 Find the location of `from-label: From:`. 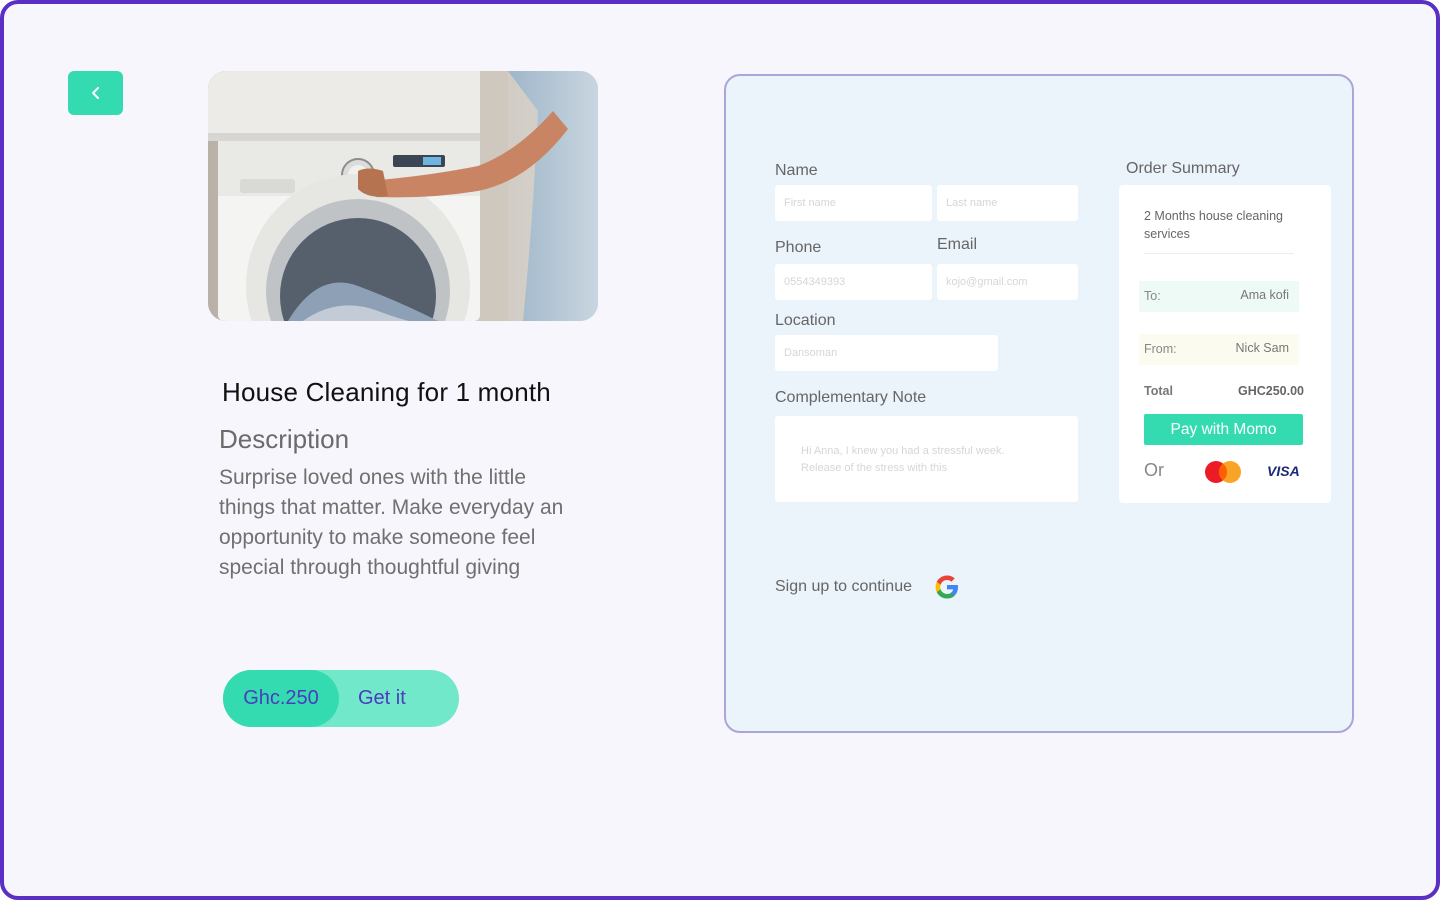

from-label: From: is located at coordinates (1160, 349).